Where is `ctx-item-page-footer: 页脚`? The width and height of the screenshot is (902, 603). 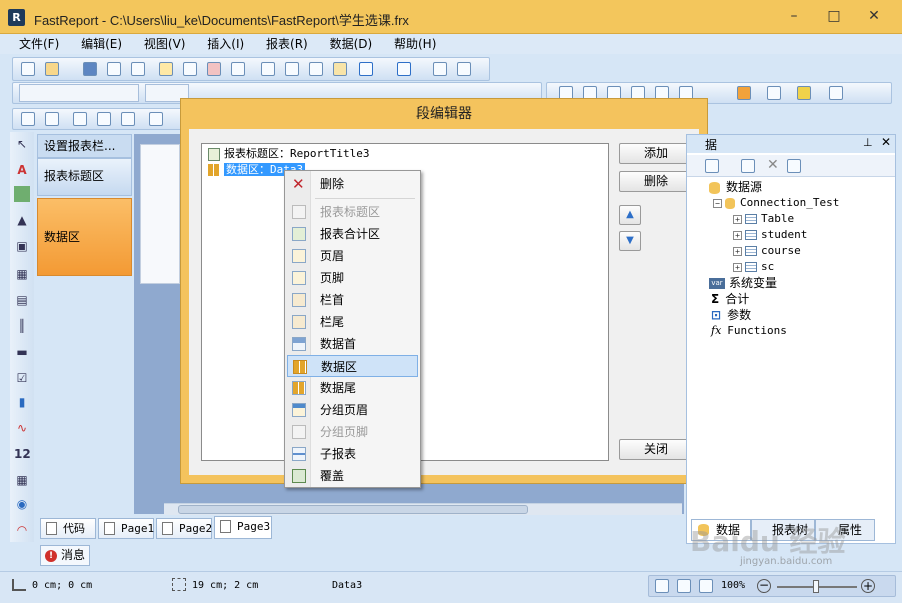
ctx-item-page-footer: 页脚 is located at coordinates (352, 278).